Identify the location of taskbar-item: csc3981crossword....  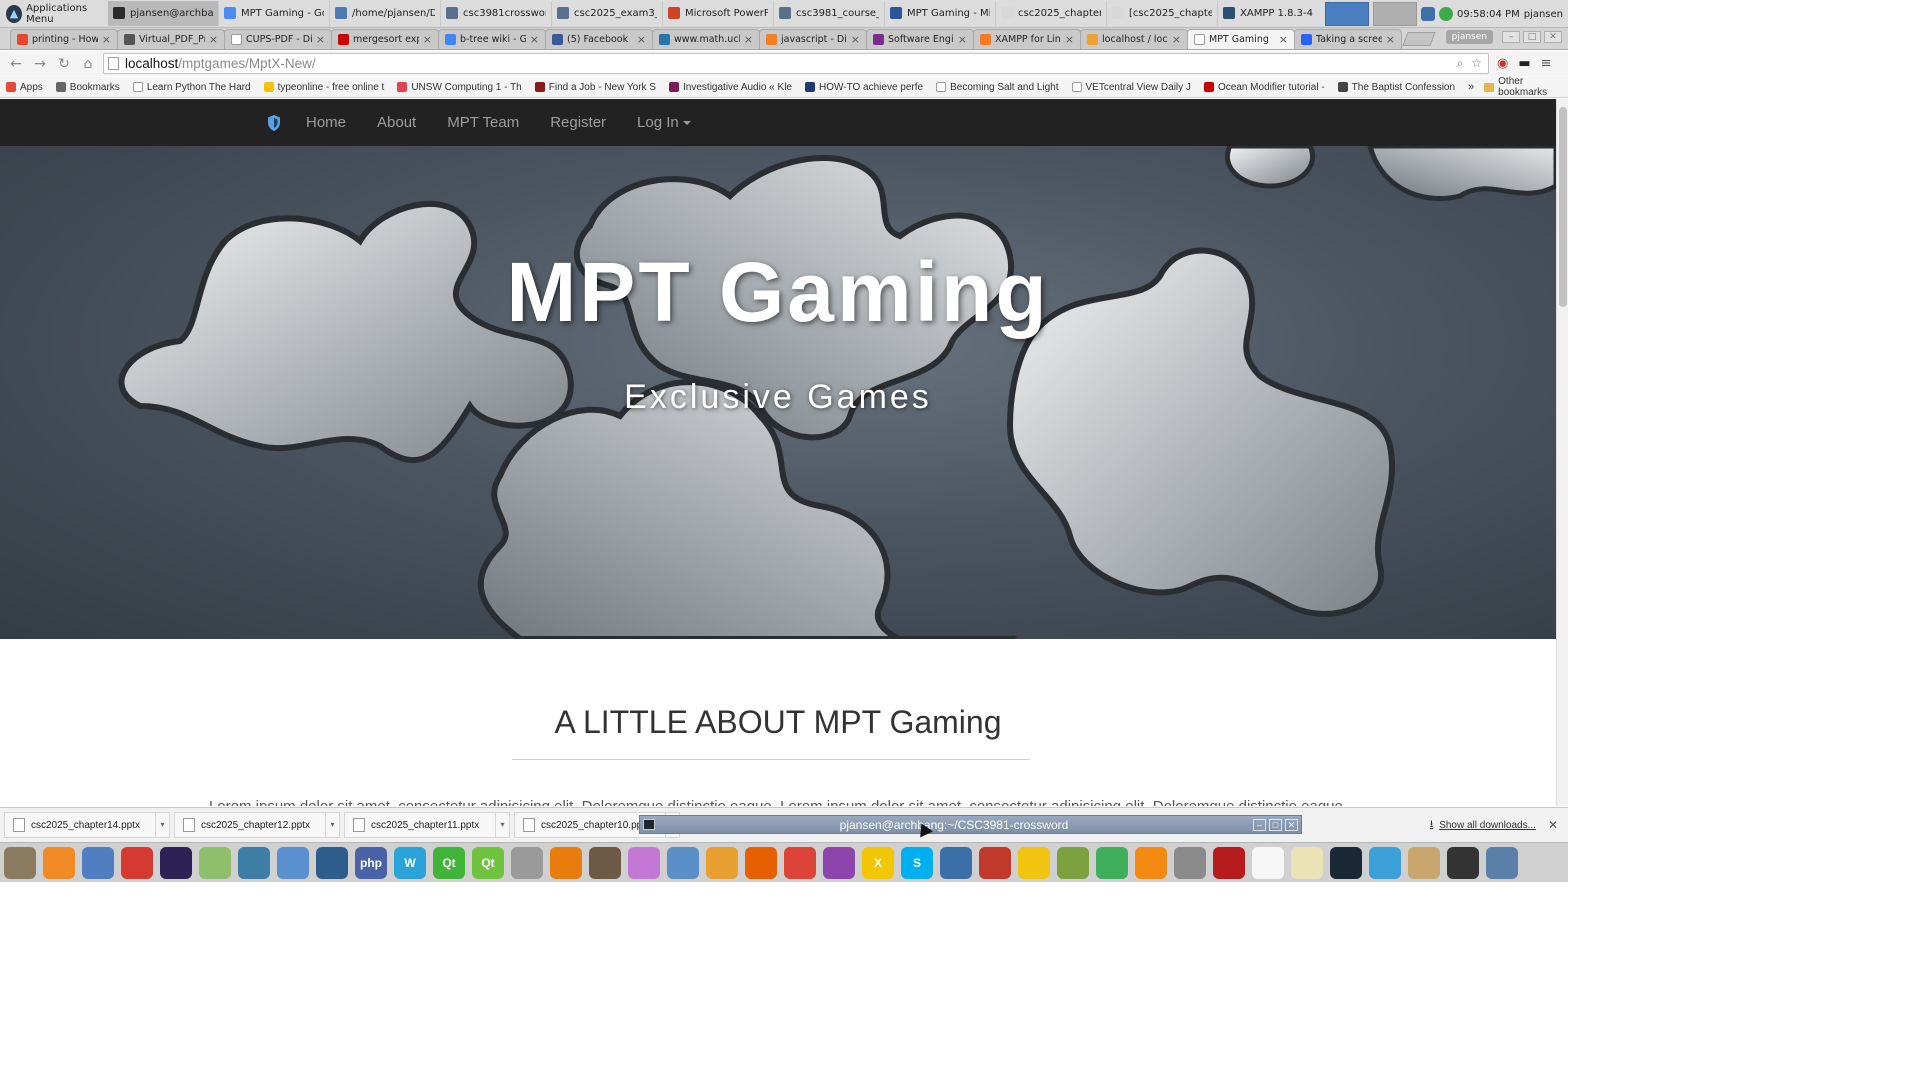
(496, 13).